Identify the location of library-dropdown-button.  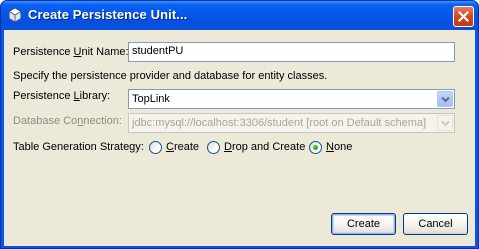
(445, 99).